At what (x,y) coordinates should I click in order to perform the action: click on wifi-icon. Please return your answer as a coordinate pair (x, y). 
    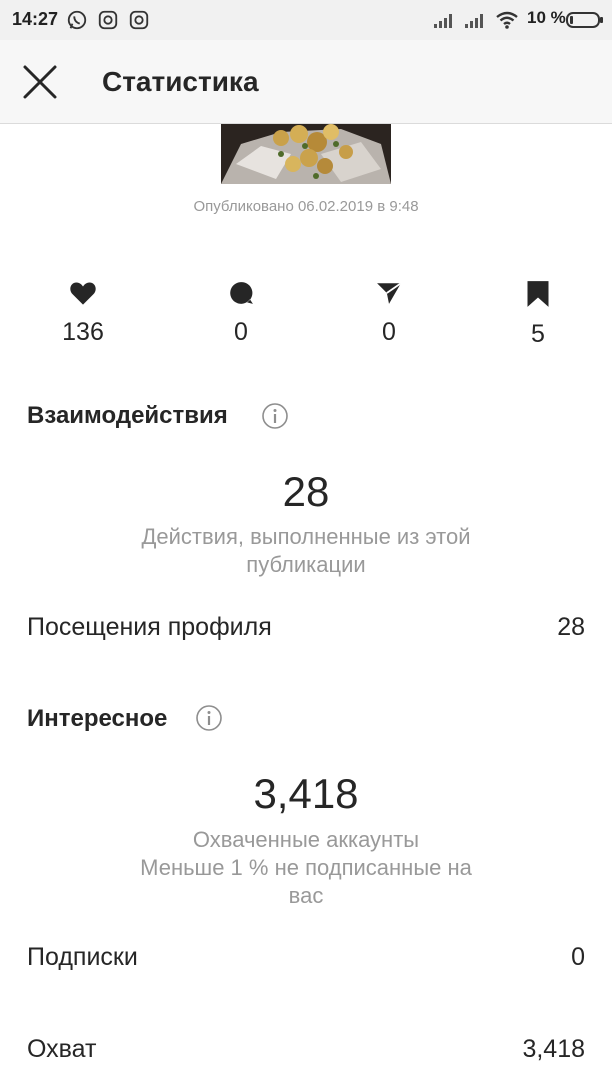
    Looking at the image, I should click on (507, 20).